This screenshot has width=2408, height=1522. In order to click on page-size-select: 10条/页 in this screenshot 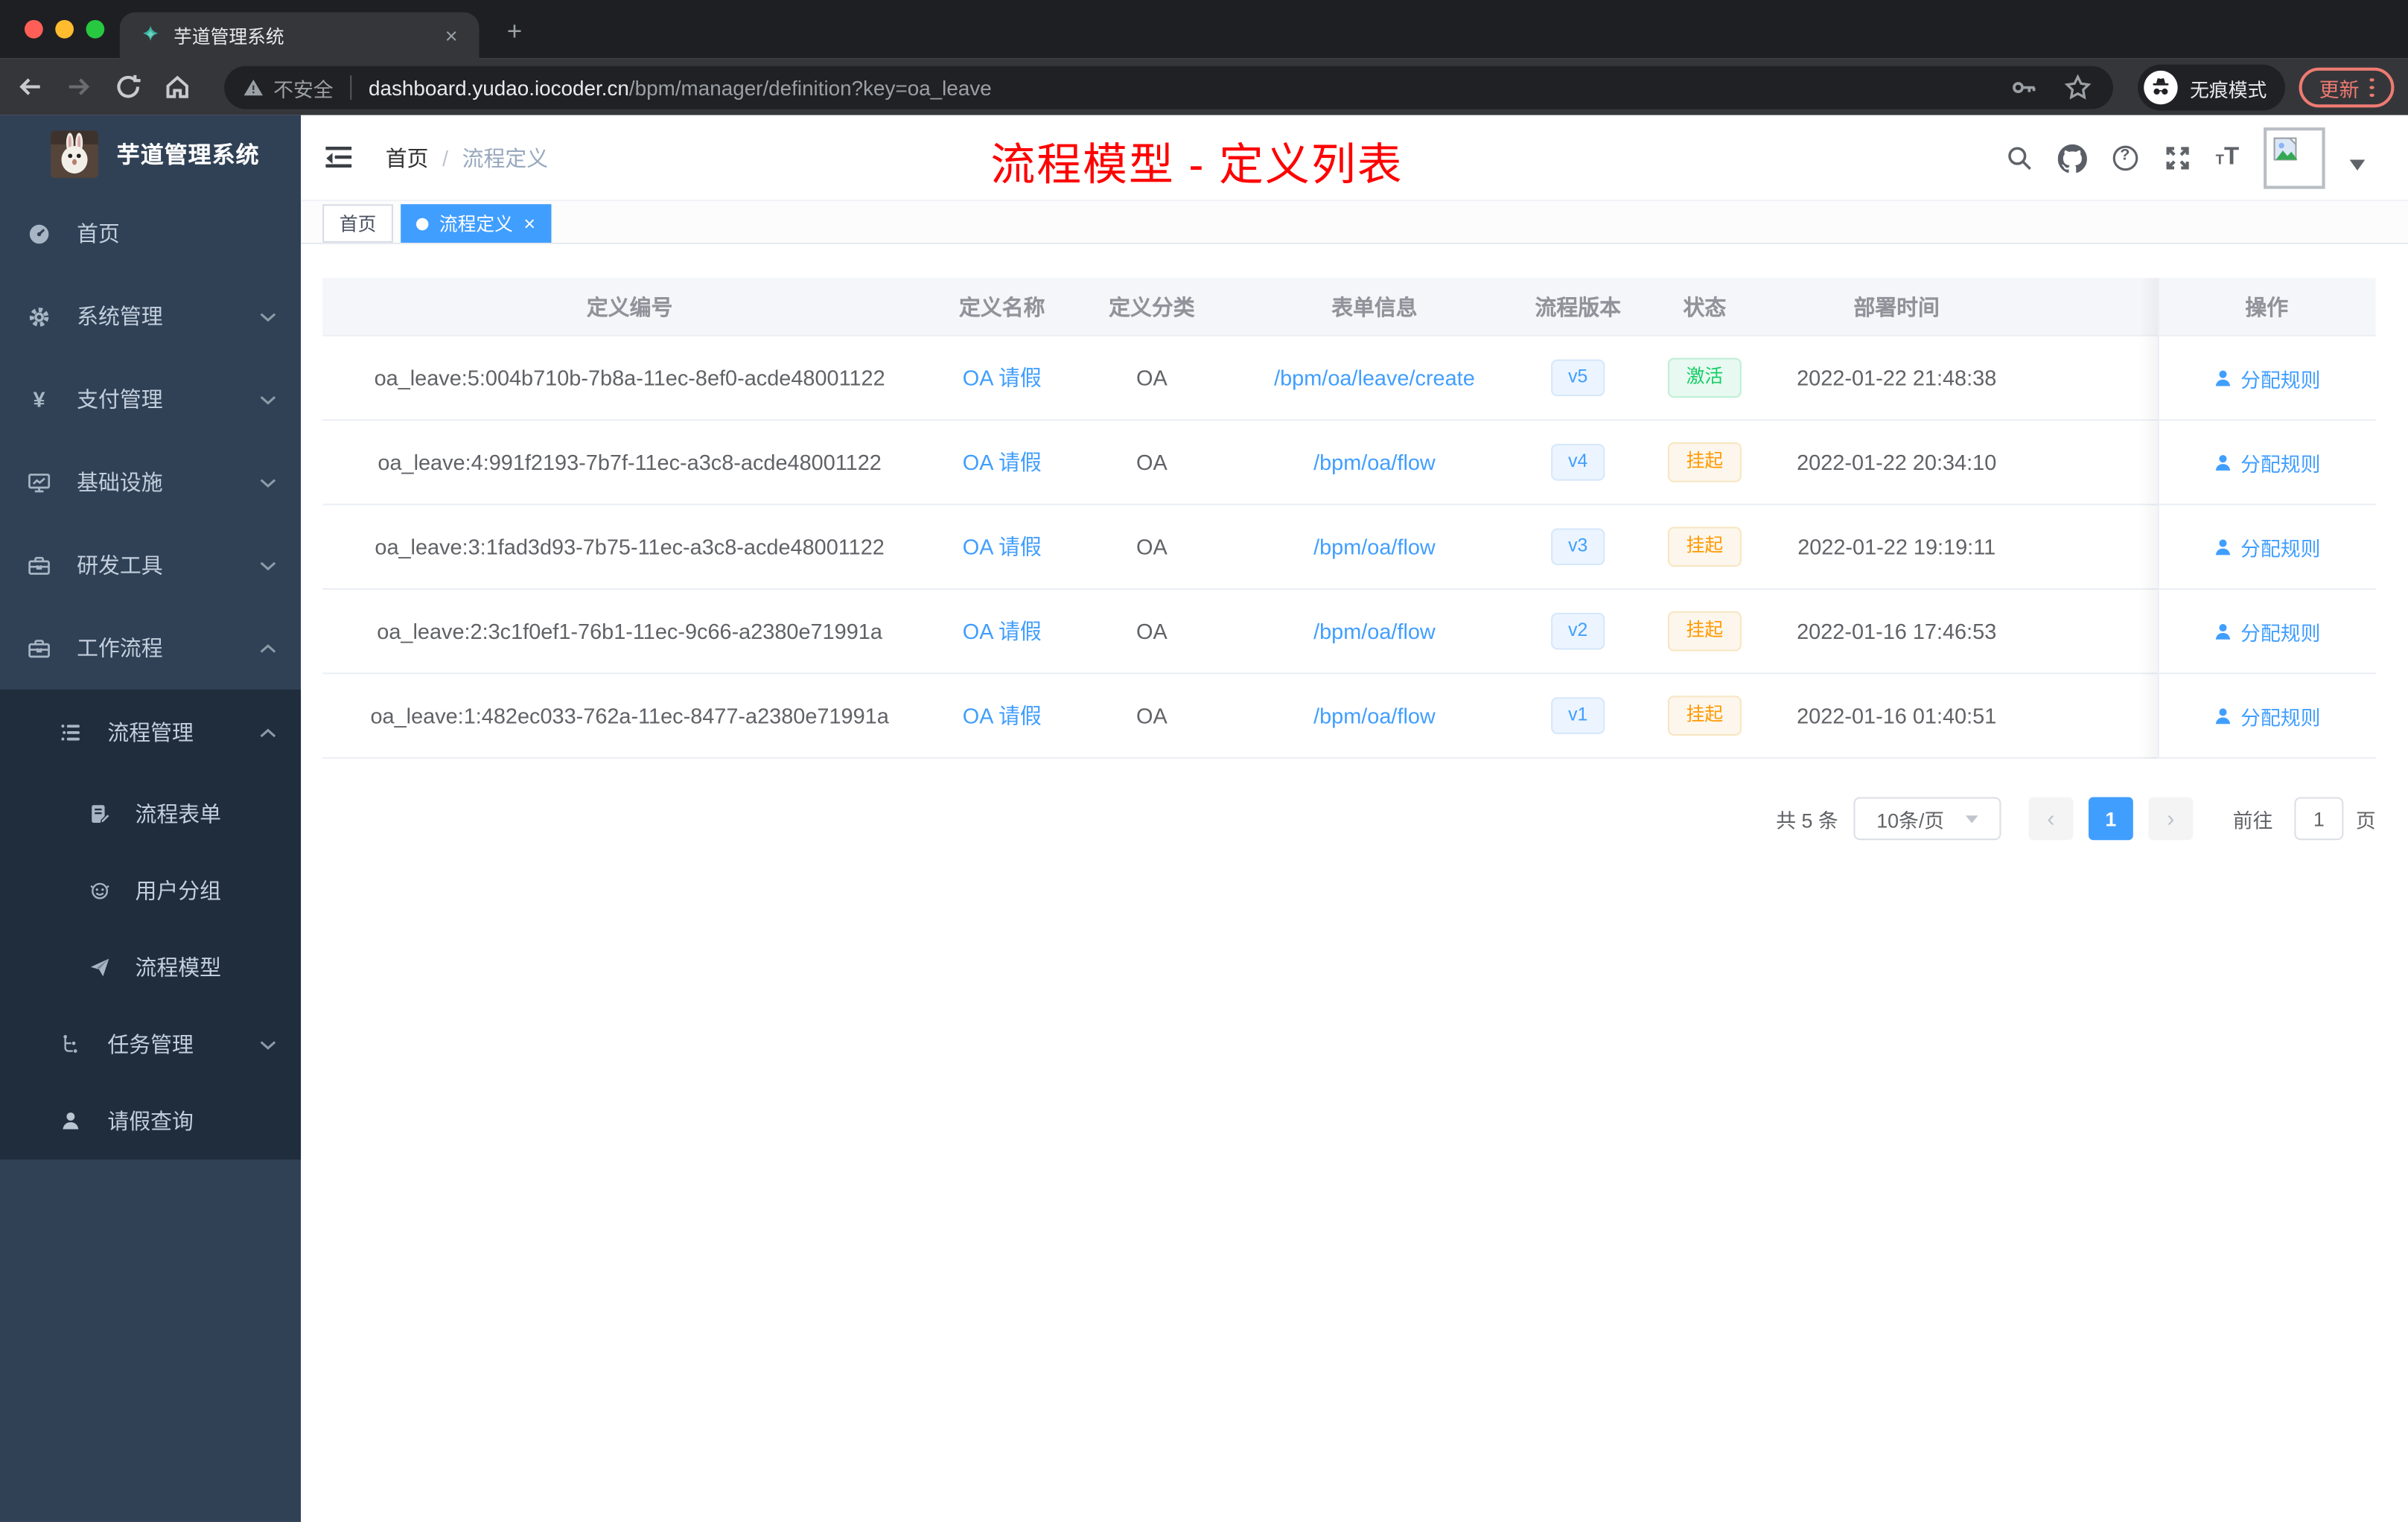, I will do `click(1927, 819)`.